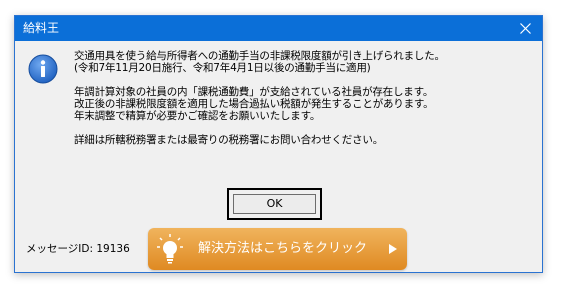 This screenshot has width=565, height=291. I want to click on message-line: 交通用具を使う給与所得者への通勤手当の非課税限度額が引き上げられました。, so click(259, 56).